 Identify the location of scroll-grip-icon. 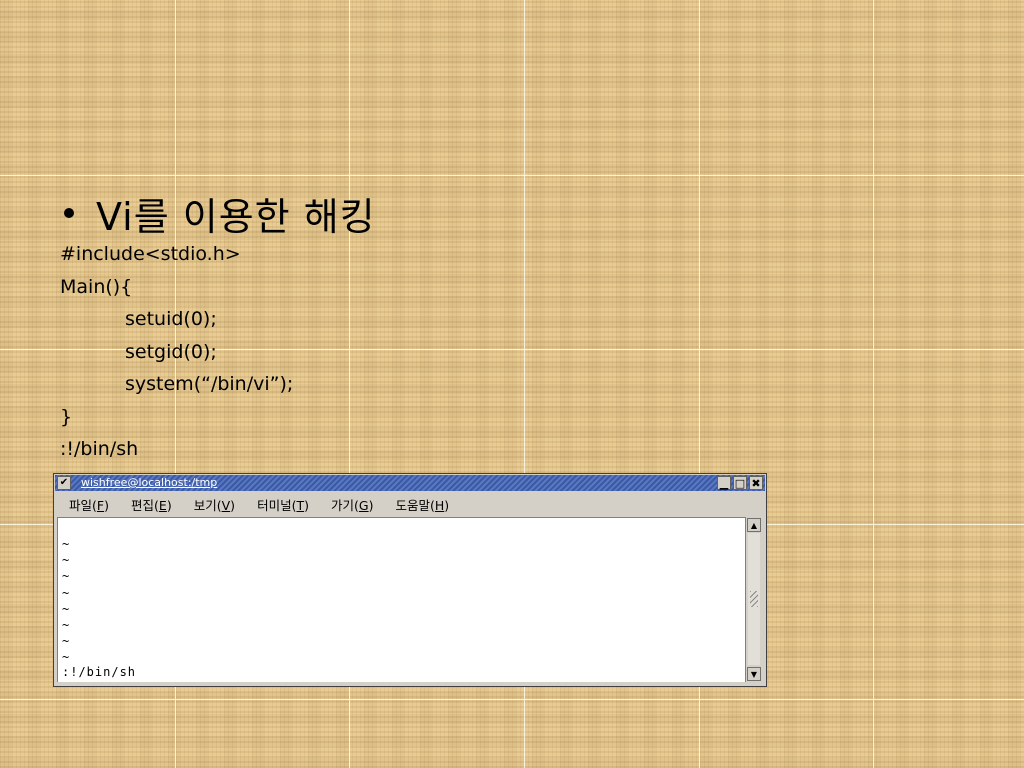
(754, 599).